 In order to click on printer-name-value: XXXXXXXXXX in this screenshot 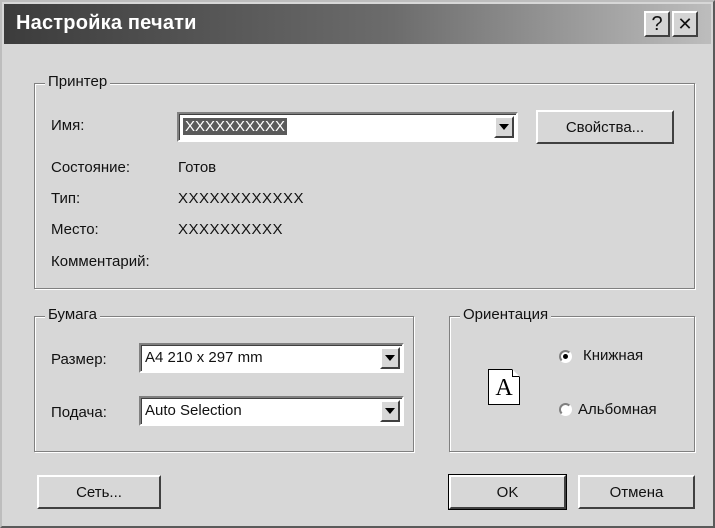, I will do `click(235, 126)`.